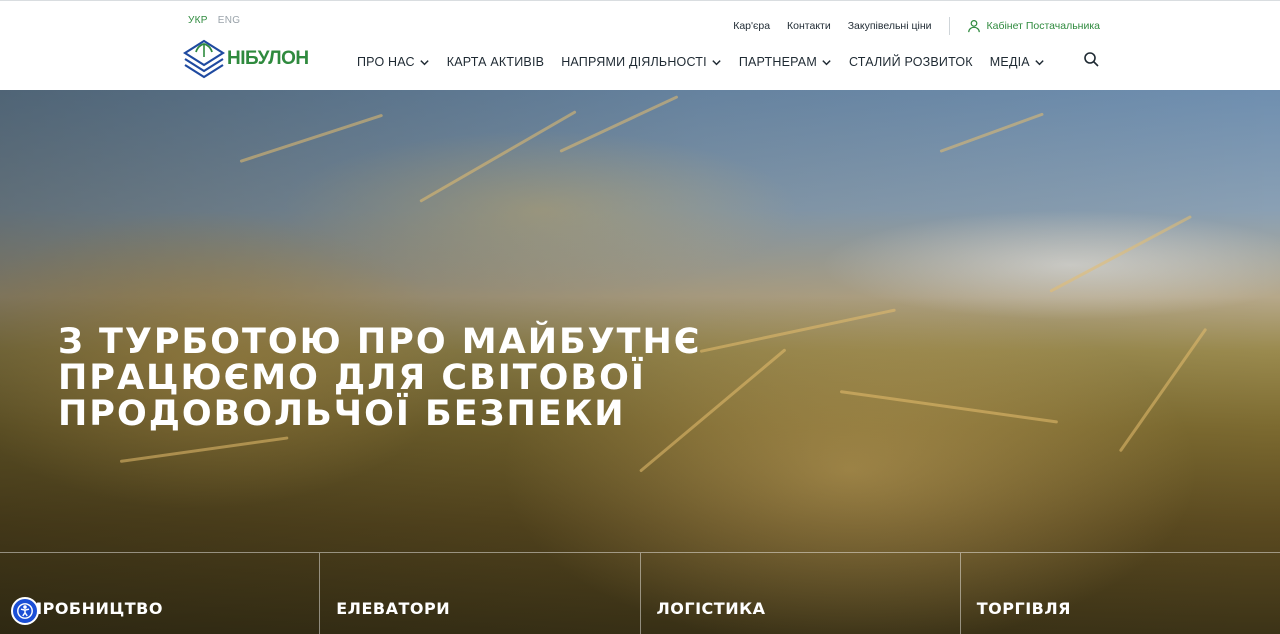 This screenshot has width=1280, height=634. I want to click on contacts-link: Контакти, so click(809, 26).